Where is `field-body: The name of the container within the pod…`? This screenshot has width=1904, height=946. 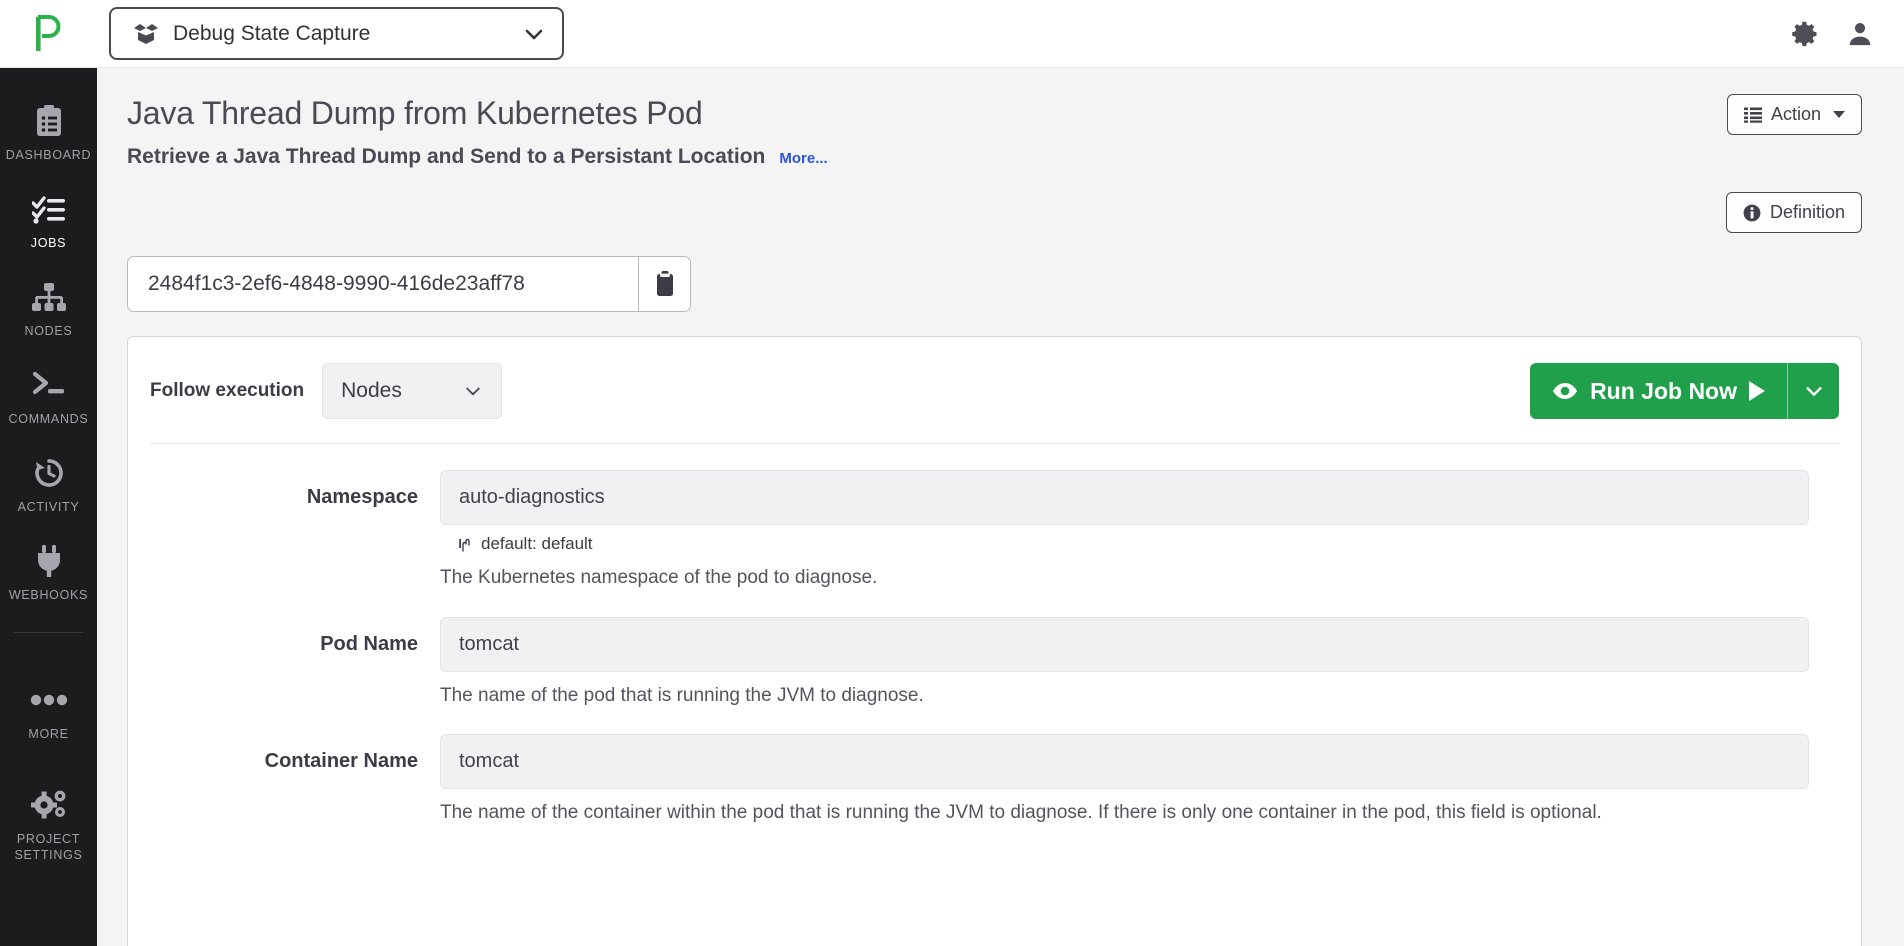 field-body: The name of the container within the pod… is located at coordinates (1124, 780).